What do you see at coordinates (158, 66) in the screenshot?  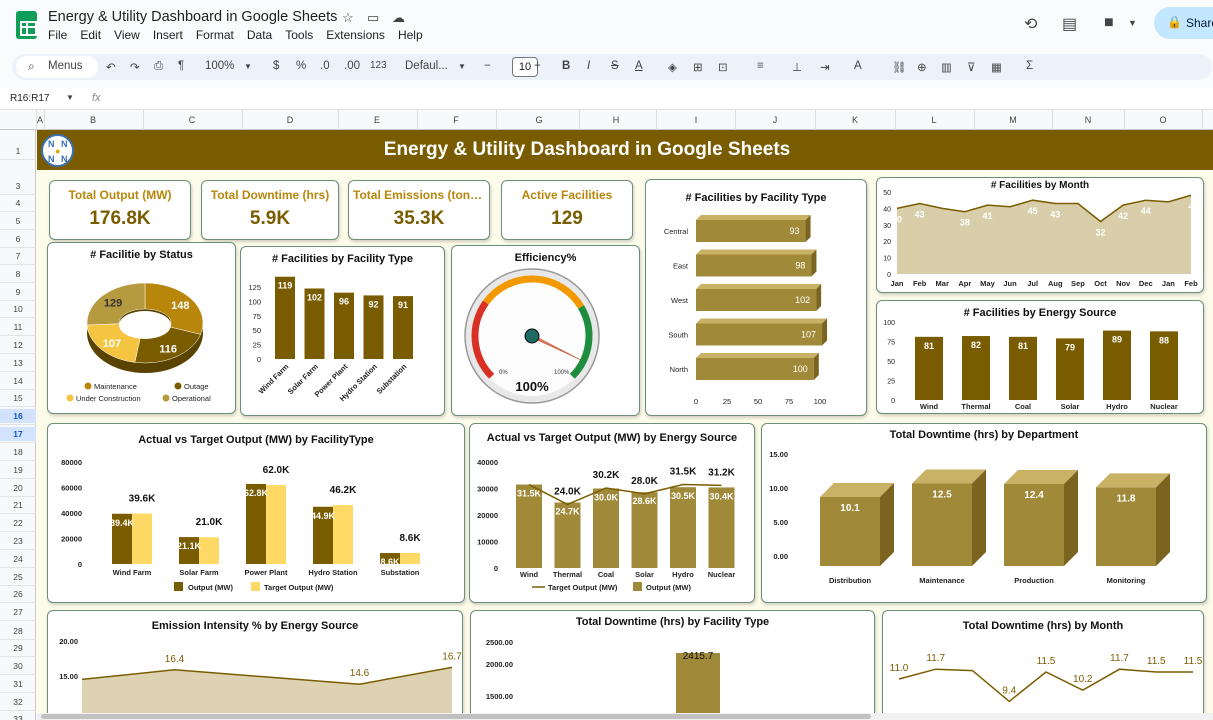 I see `print-icon: ⎙` at bounding box center [158, 66].